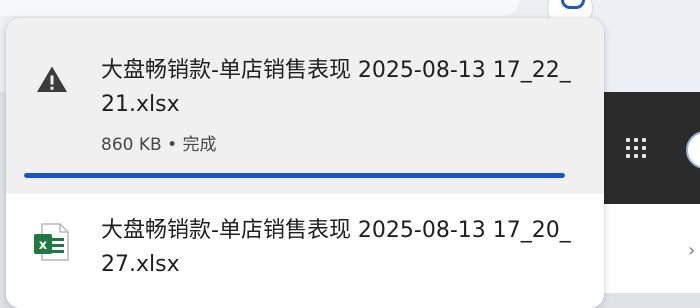  I want to click on background-panel, so click(650, 248).